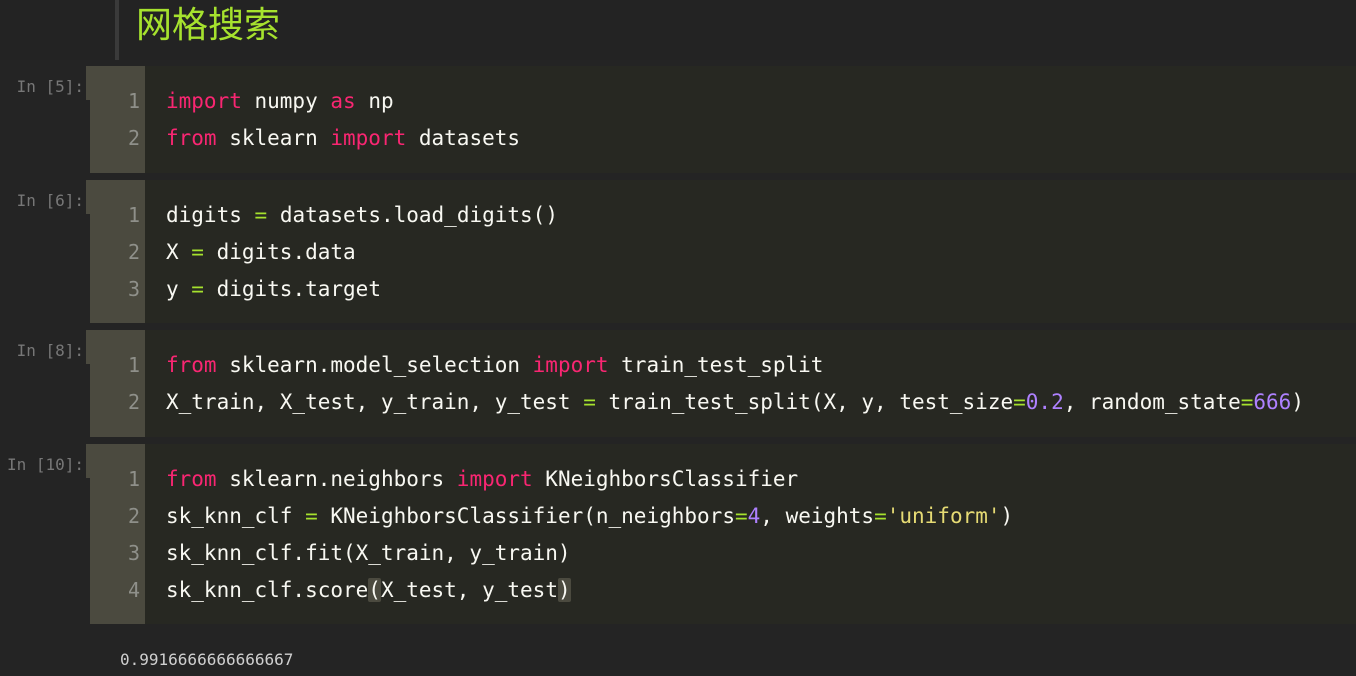 This screenshot has width=1356, height=676. I want to click on code-token: datasets.load_digits(), so click(412, 215).